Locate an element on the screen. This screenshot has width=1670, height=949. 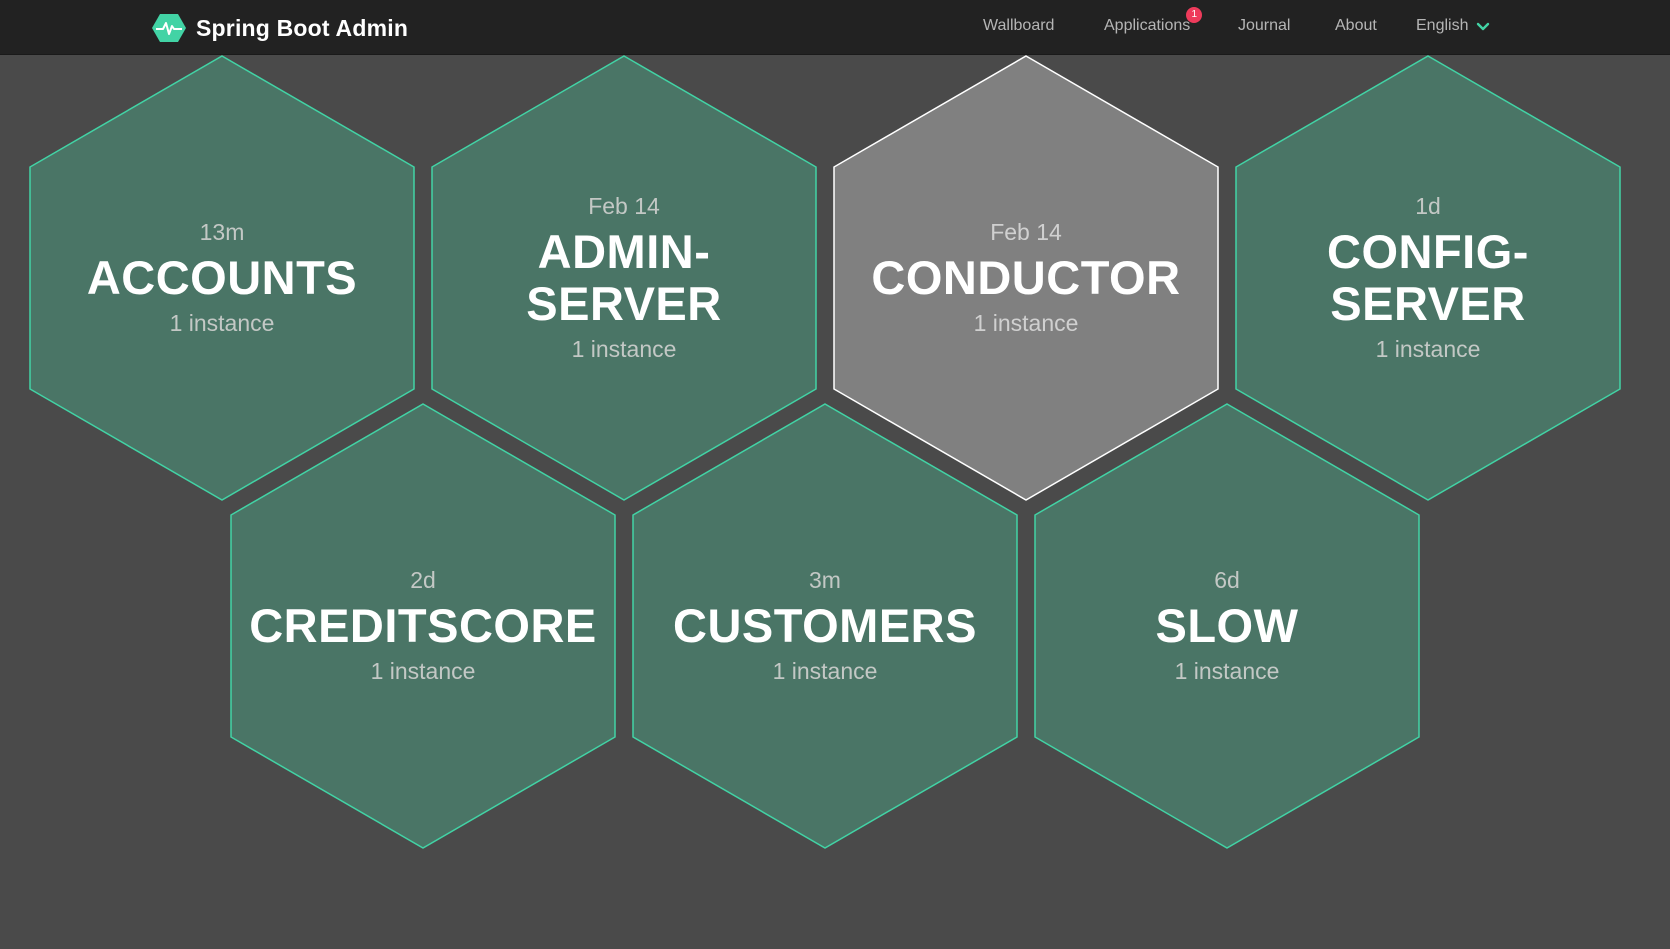
application-hex-slow: 6d SLOW 1 instance is located at coordinates (1227, 626).